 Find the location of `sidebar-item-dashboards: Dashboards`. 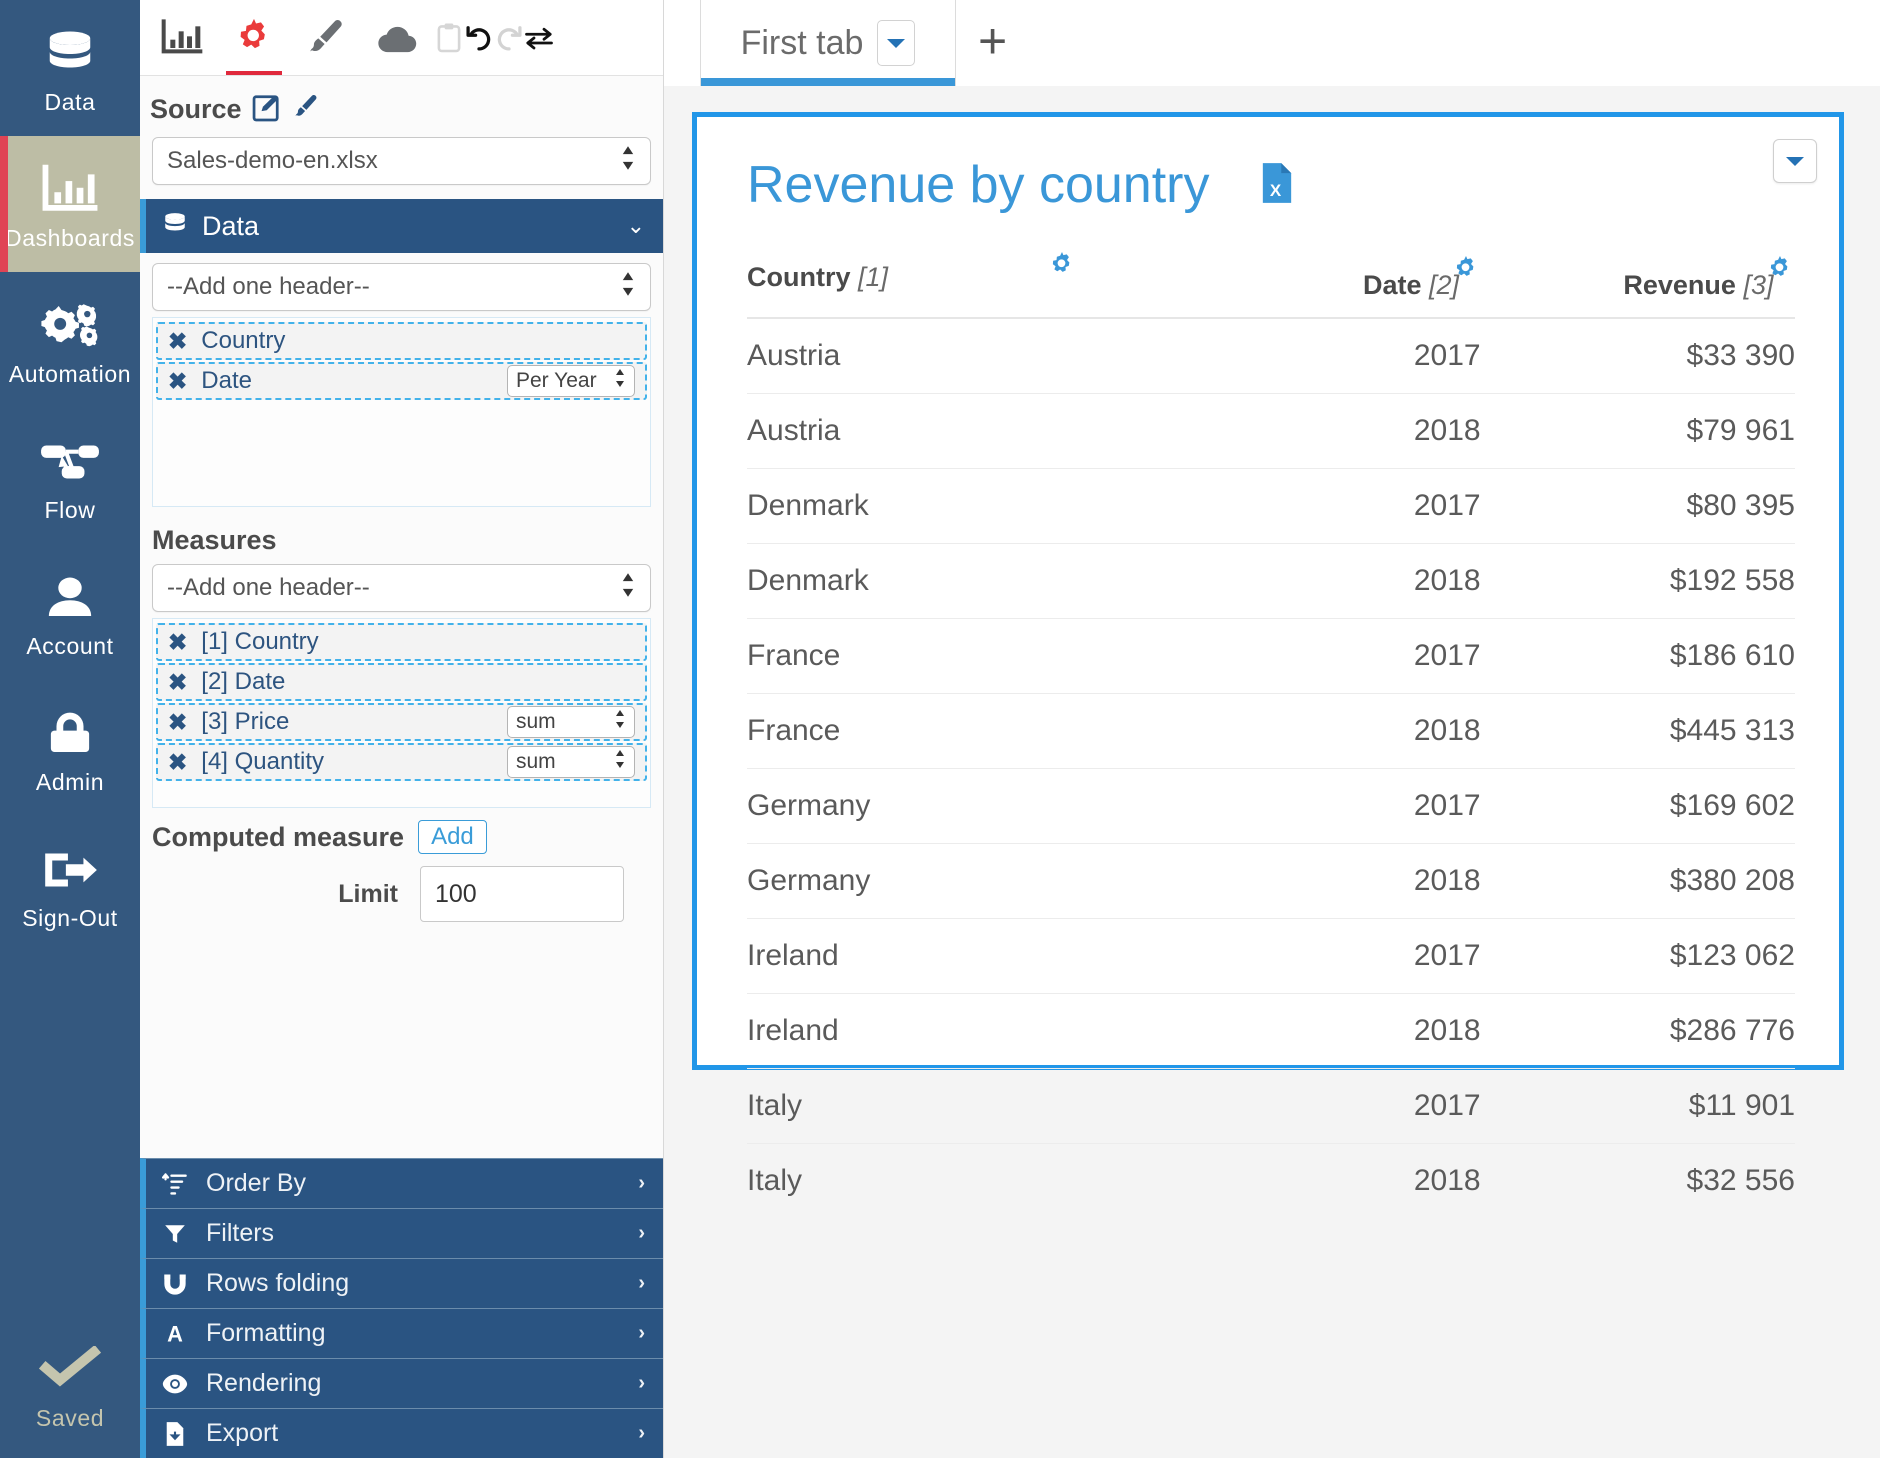

sidebar-item-dashboards: Dashboards is located at coordinates (70, 204).